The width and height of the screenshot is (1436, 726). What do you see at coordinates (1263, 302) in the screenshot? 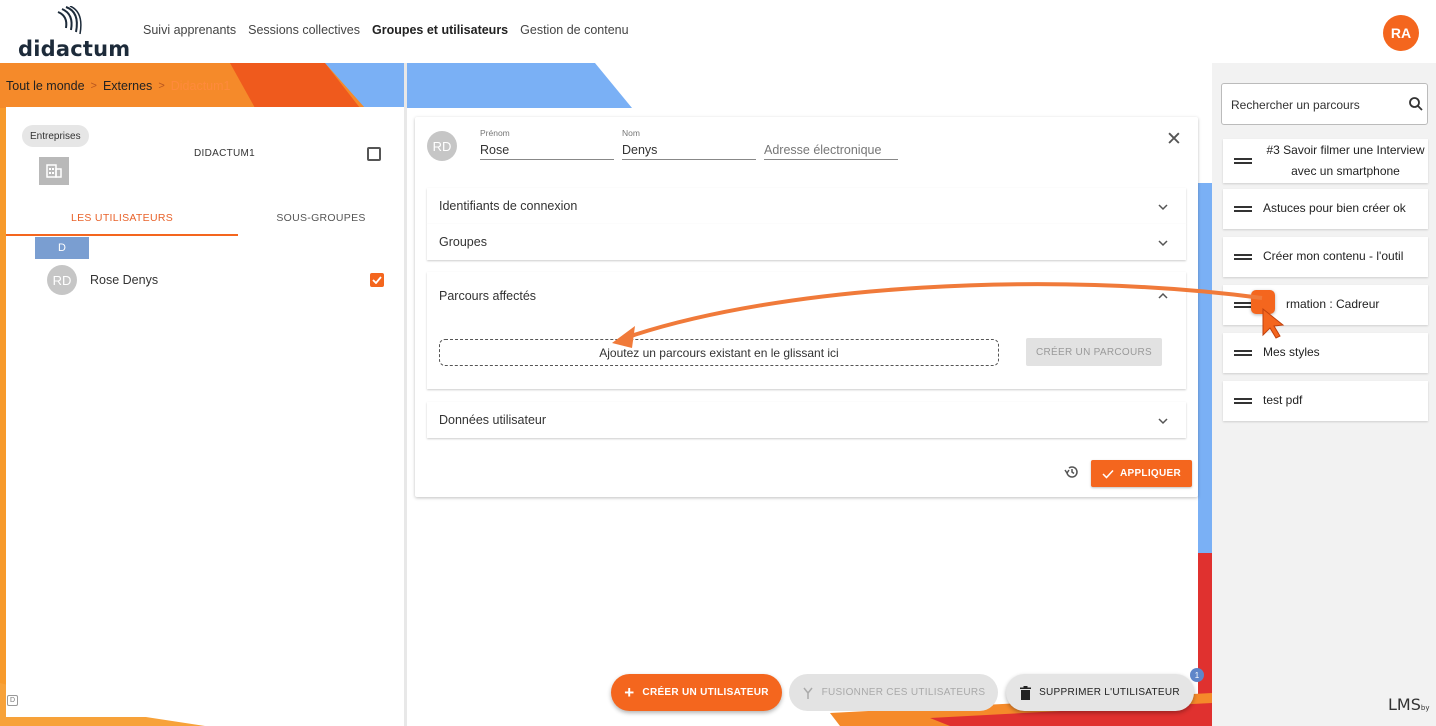
I see `dragged-course-chip` at bounding box center [1263, 302].